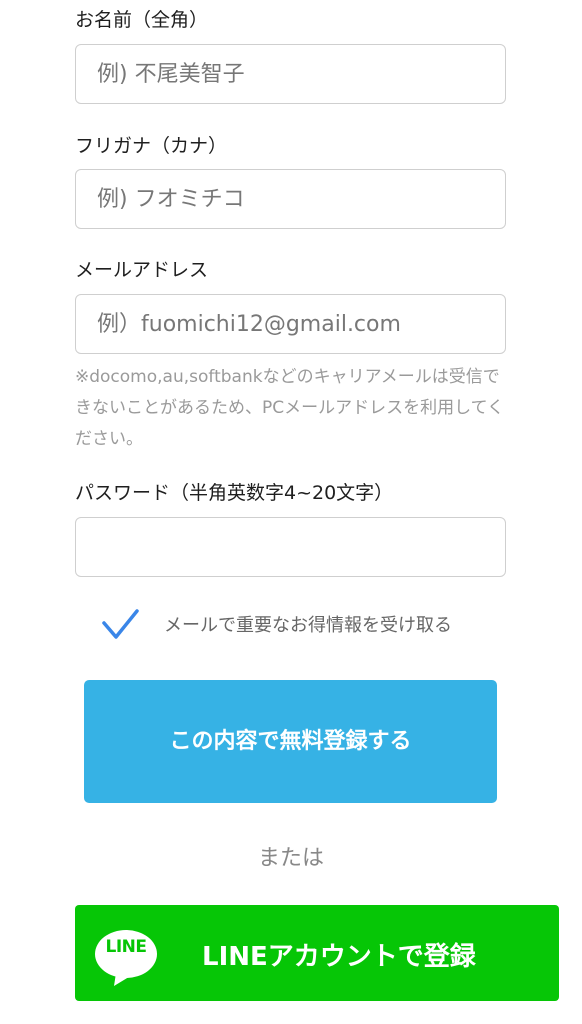 The width and height of the screenshot is (582, 1024). I want to click on free-register-button: この内容で無料登録する, so click(290, 741).